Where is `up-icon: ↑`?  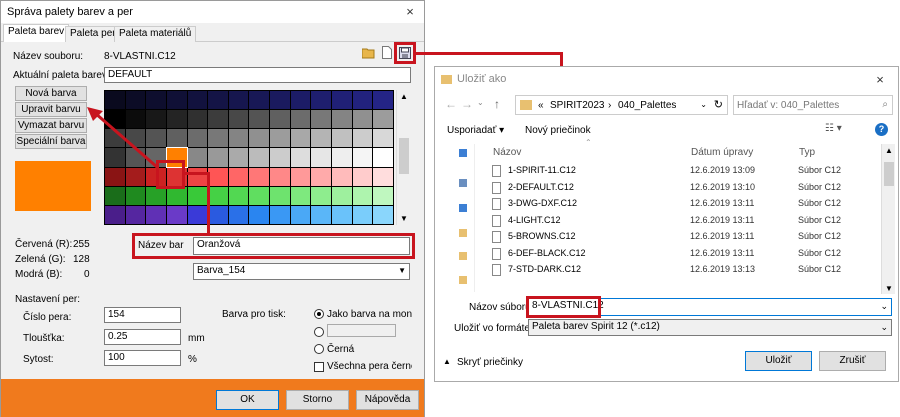 up-icon: ↑ is located at coordinates (497, 104).